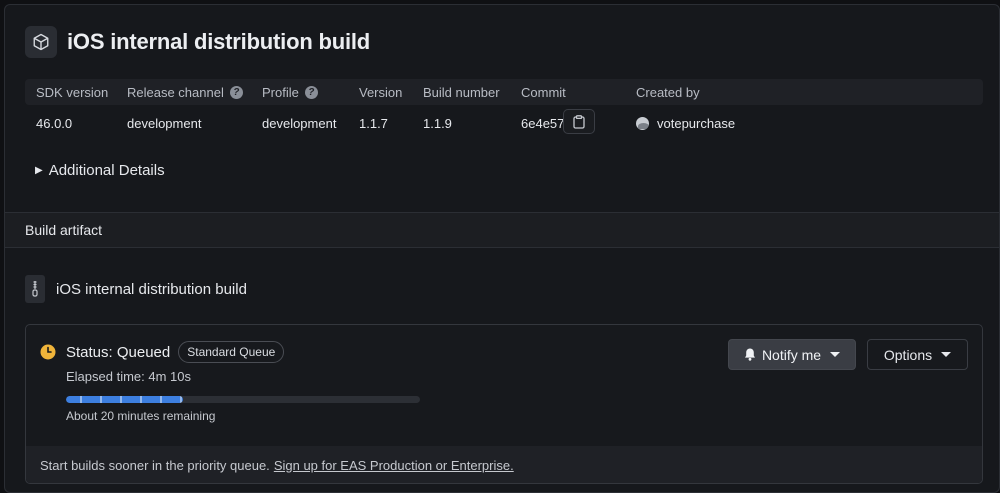 Image resolution: width=1000 pixels, height=493 pixels. I want to click on col-sdk-version: SDK version, so click(72, 92).